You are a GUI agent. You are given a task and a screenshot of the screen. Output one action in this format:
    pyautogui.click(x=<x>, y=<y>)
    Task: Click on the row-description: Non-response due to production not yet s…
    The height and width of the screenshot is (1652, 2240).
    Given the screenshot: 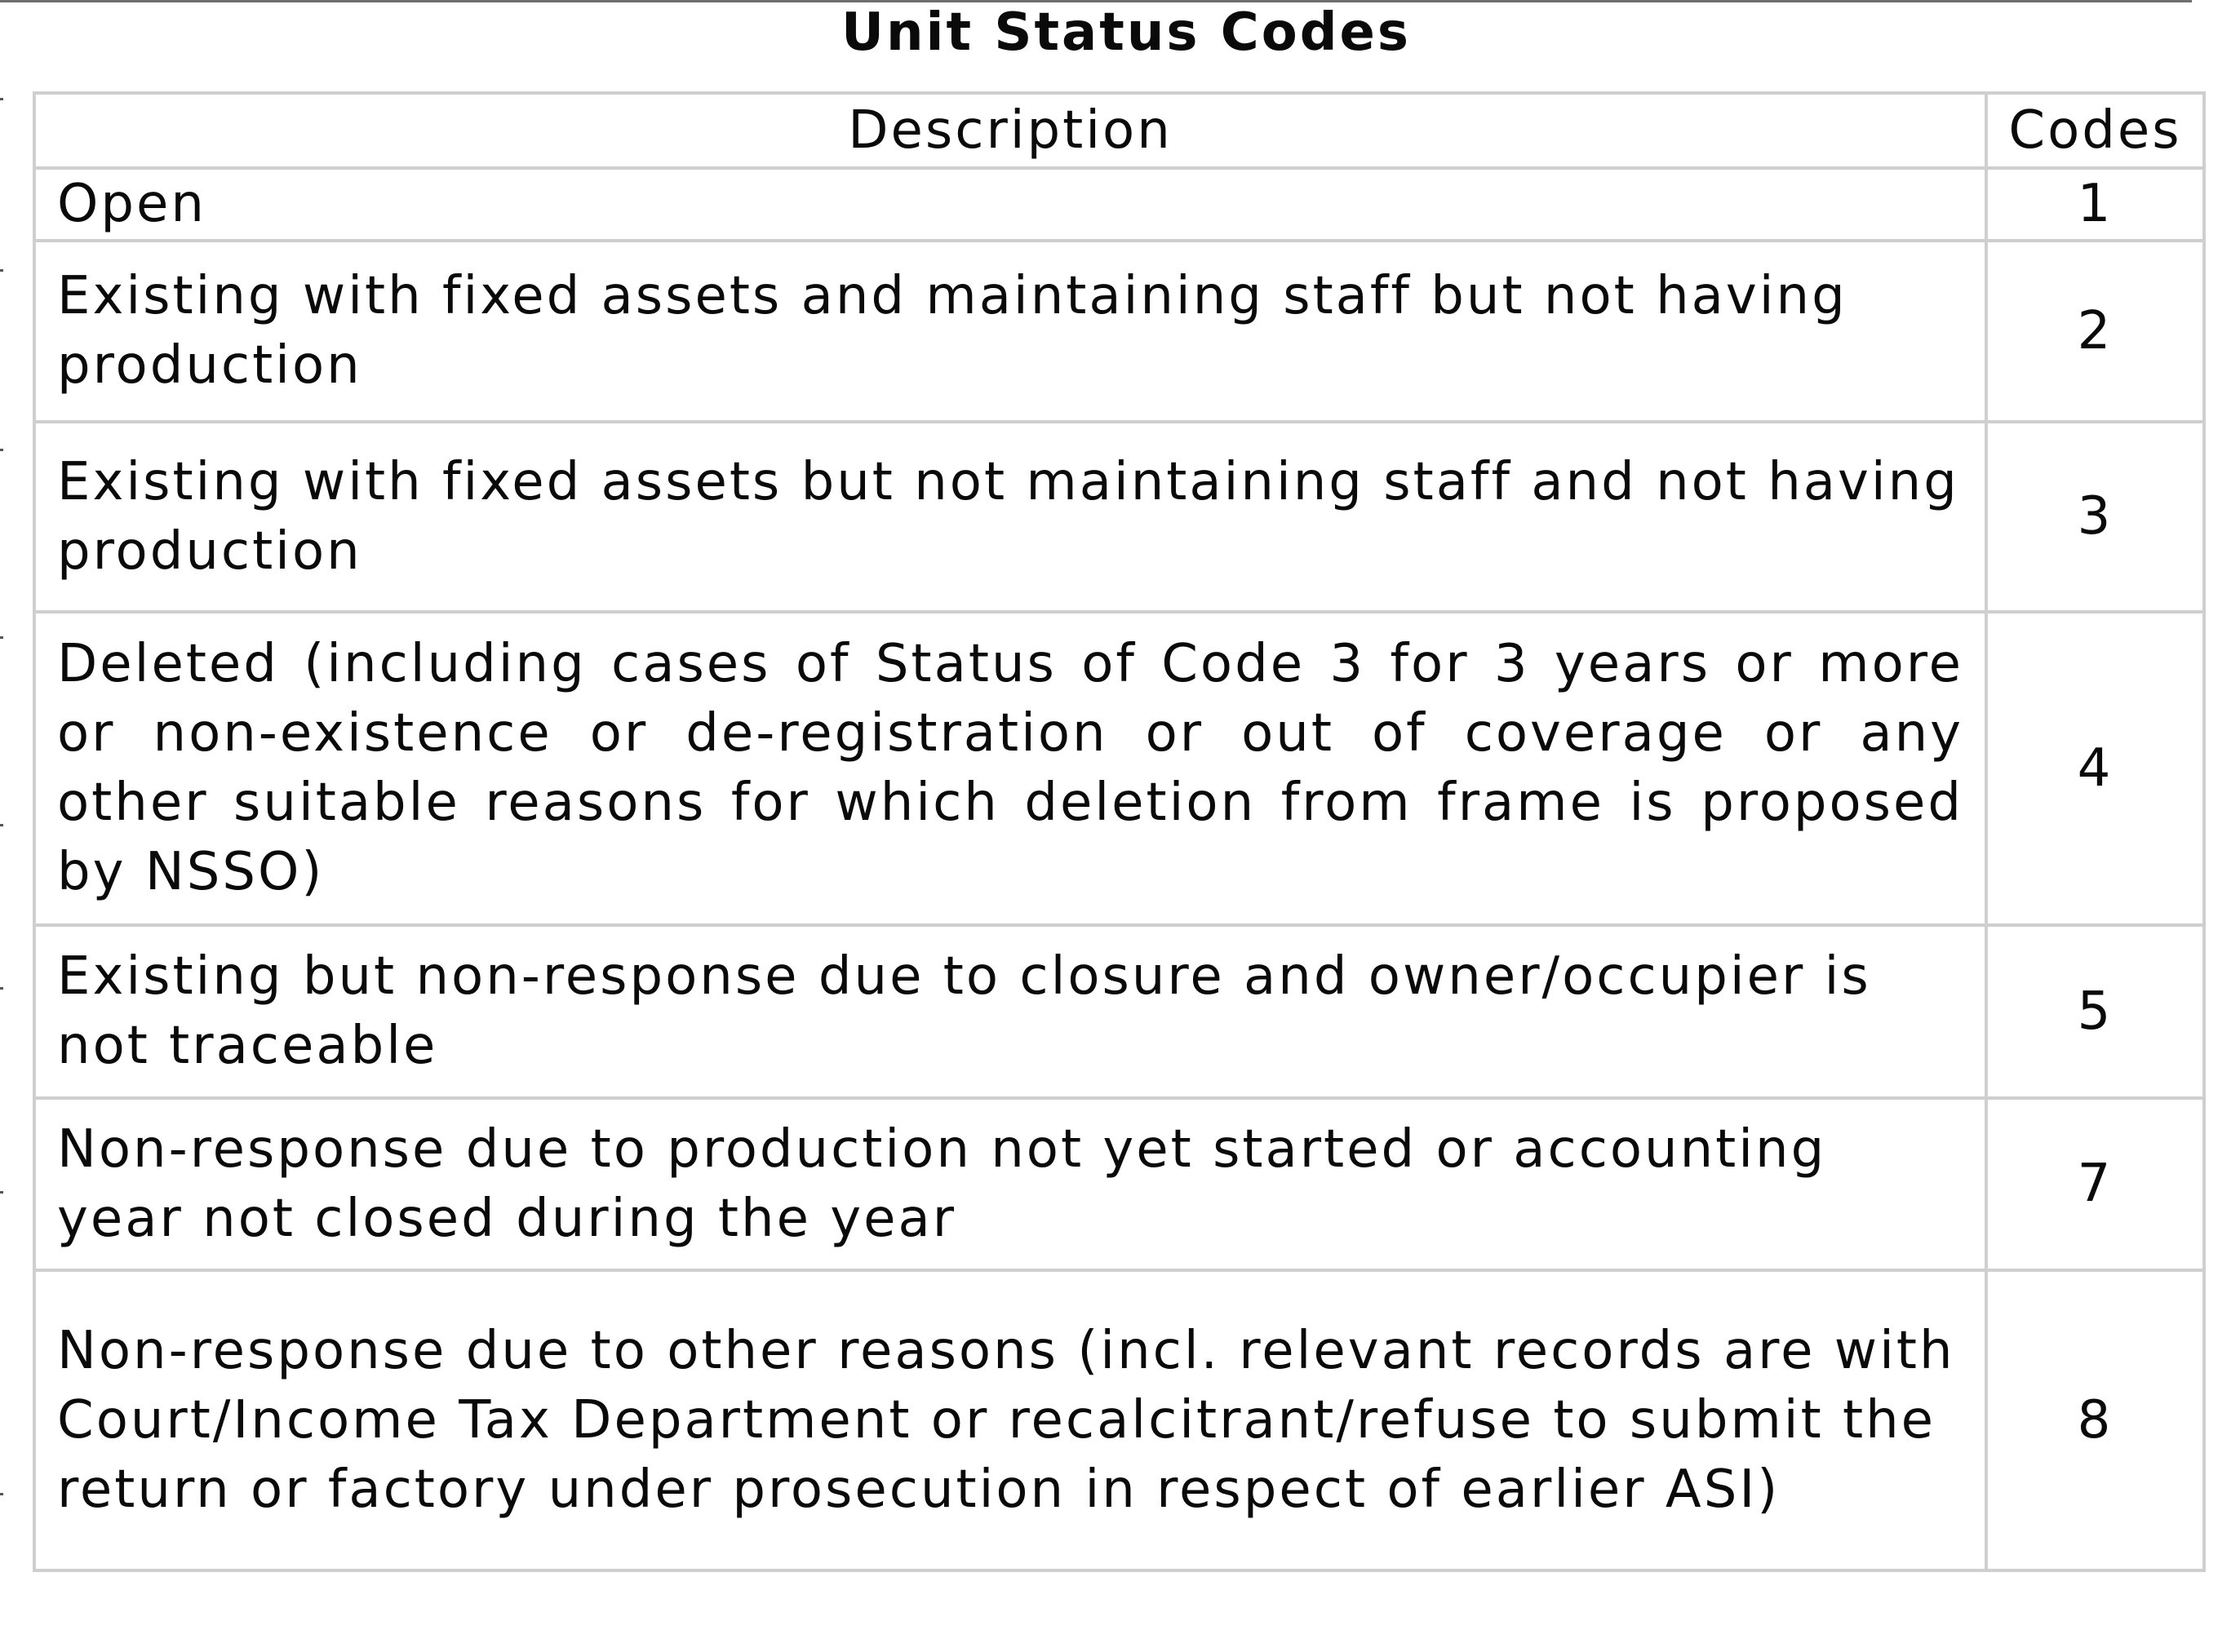 What is the action you would take?
    pyautogui.click(x=1011, y=1184)
    